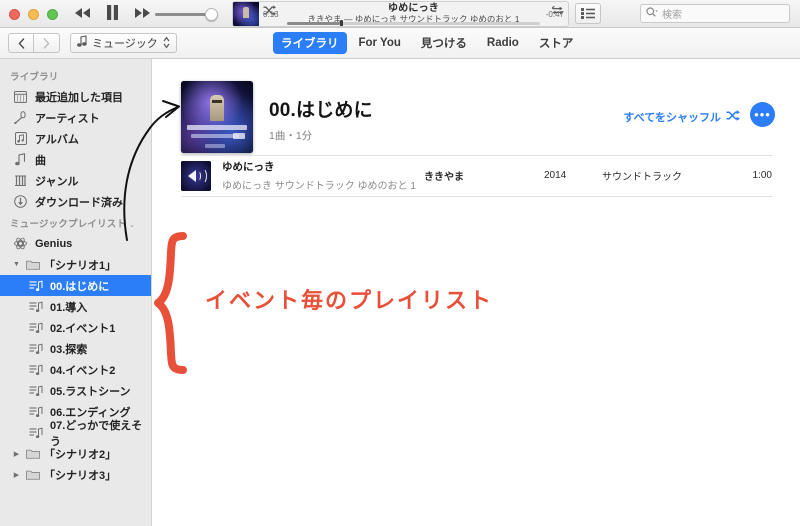 The height and width of the screenshot is (526, 800). What do you see at coordinates (186, 14) in the screenshot?
I see `volume-slider` at bounding box center [186, 14].